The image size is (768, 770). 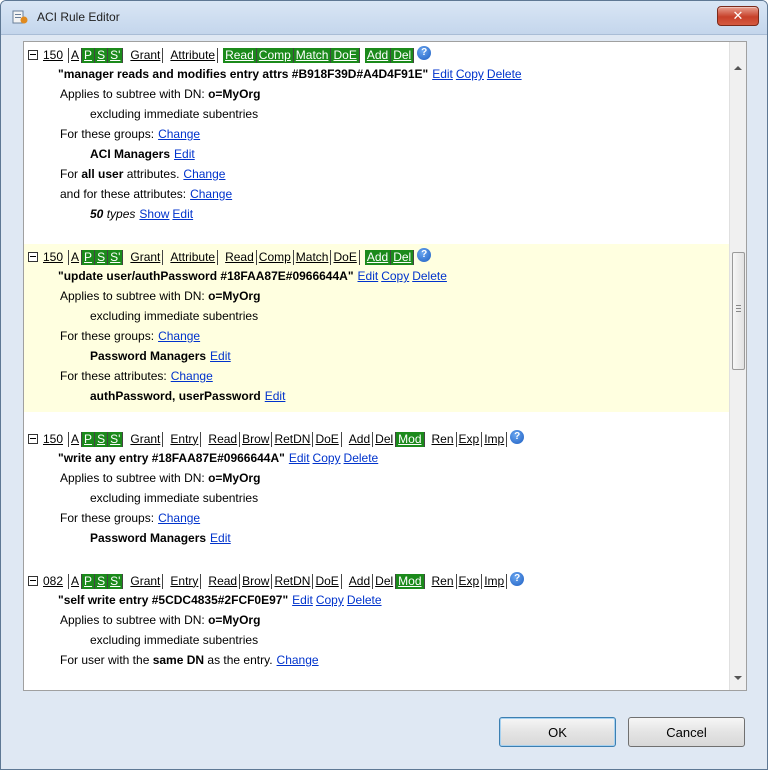 I want to click on close-icon: ✕, so click(x=738, y=16).